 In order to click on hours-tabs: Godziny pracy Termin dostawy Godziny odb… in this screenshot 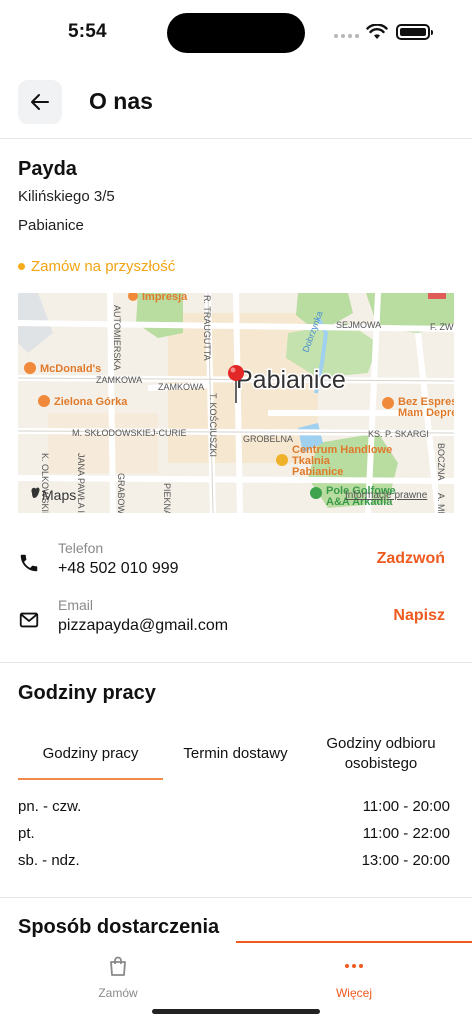, I will do `click(236, 754)`.